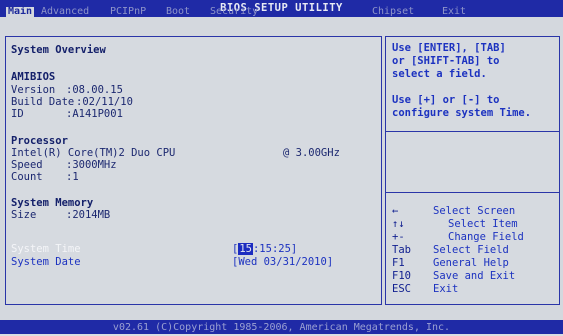 Image resolution: width=563 pixels, height=336 pixels. I want to click on left-arrow-key-icon: ←, so click(395, 211).